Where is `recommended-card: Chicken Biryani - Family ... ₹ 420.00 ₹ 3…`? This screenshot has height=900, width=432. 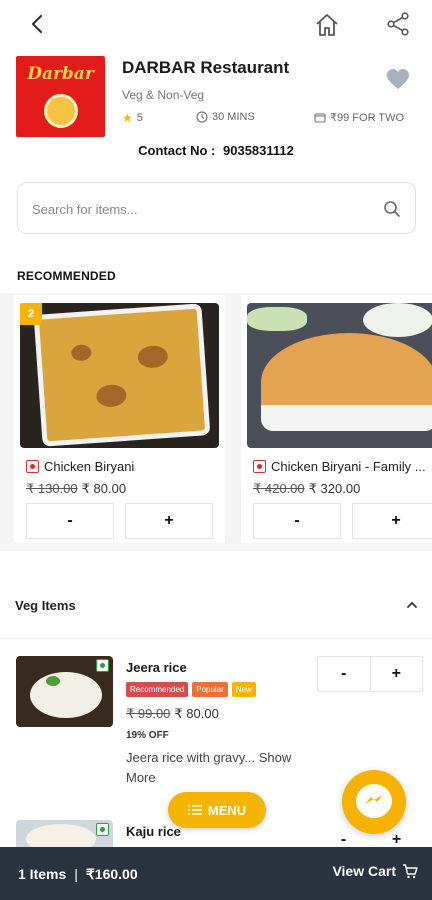 recommended-card: Chicken Biryani - Family ... ₹ 420.00 ₹ 3… is located at coordinates (336, 419).